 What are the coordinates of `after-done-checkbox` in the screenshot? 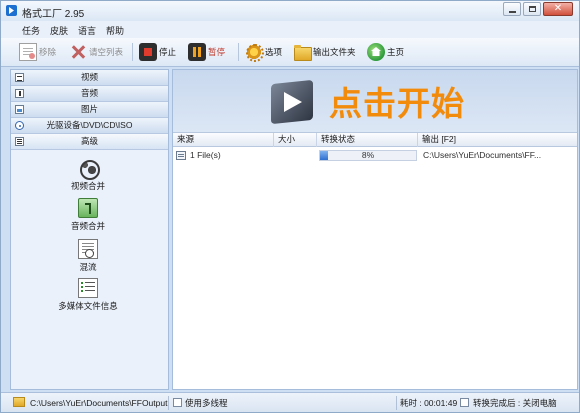 It's located at (464, 402).